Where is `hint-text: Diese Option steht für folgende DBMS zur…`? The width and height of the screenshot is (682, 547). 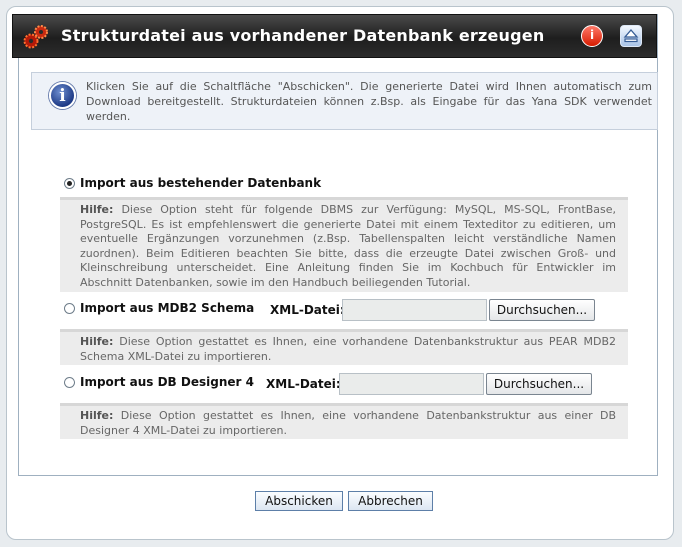 hint-text: Diese Option steht für folgende DBMS zur… is located at coordinates (348, 246).